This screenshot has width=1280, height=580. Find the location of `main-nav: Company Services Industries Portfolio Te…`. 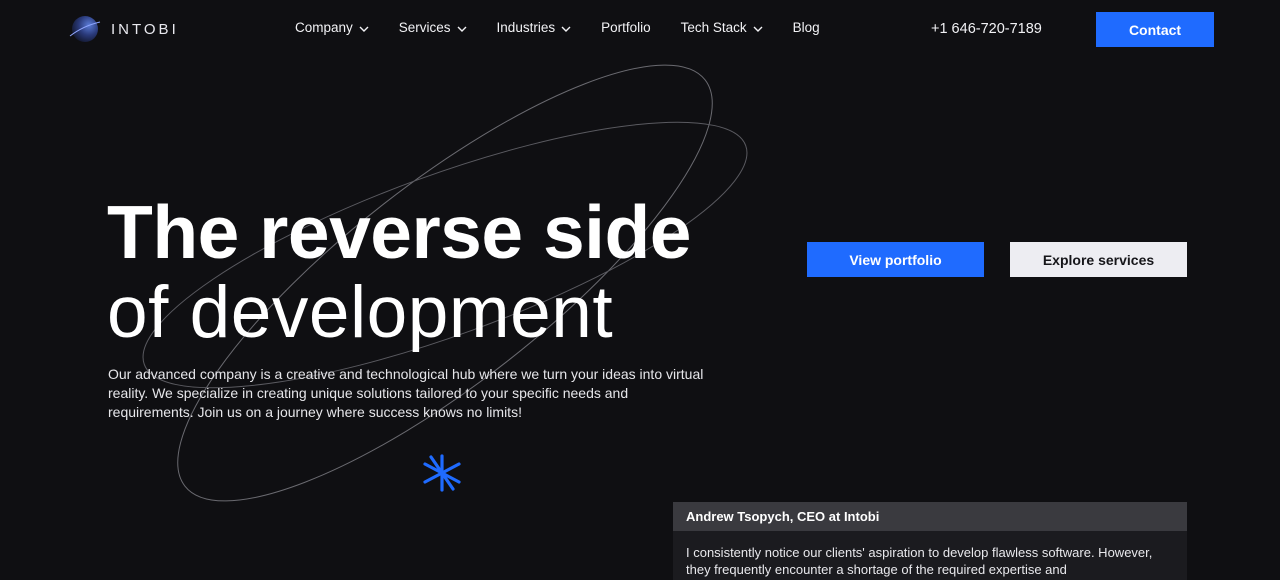

main-nav: Company Services Industries Portfolio Te… is located at coordinates (557, 27).